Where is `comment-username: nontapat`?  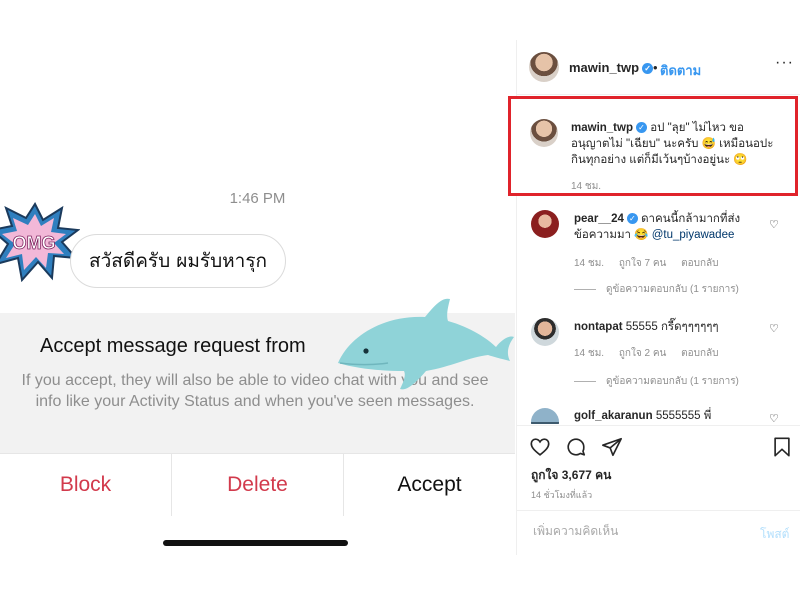
comment-username: nontapat is located at coordinates (598, 327).